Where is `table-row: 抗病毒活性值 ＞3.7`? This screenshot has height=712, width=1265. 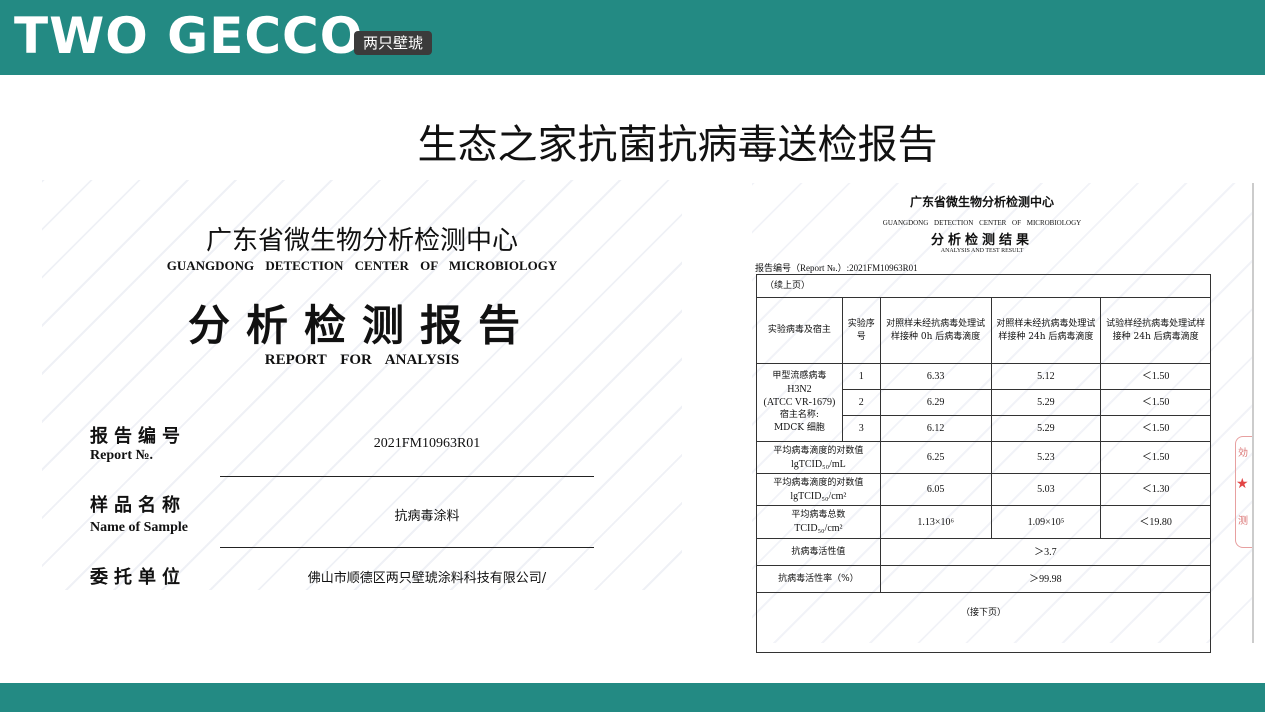
table-row: 抗病毒活性值 ＞3.7 is located at coordinates (984, 552).